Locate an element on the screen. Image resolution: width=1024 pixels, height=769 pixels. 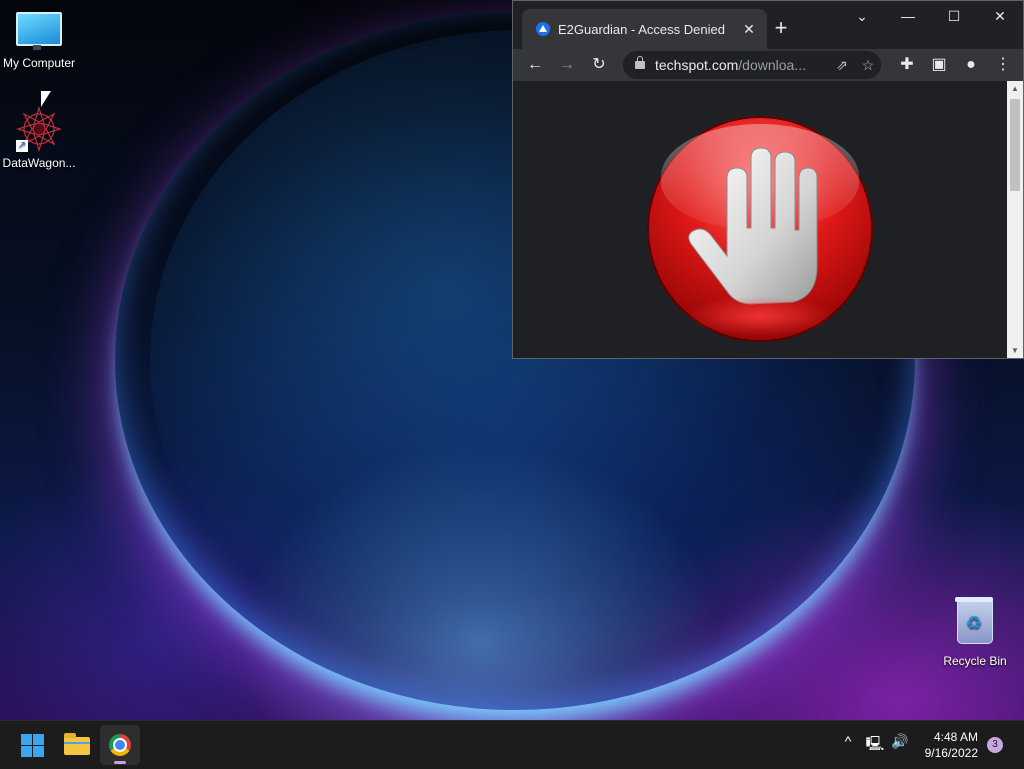
desktop-icon-label: My Computer is located at coordinates (39, 63).